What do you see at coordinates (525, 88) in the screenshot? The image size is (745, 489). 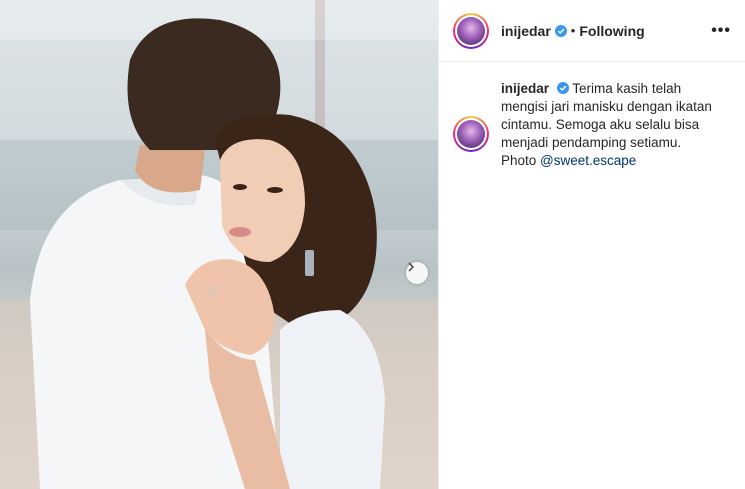 I see `caption-username: inijedar` at bounding box center [525, 88].